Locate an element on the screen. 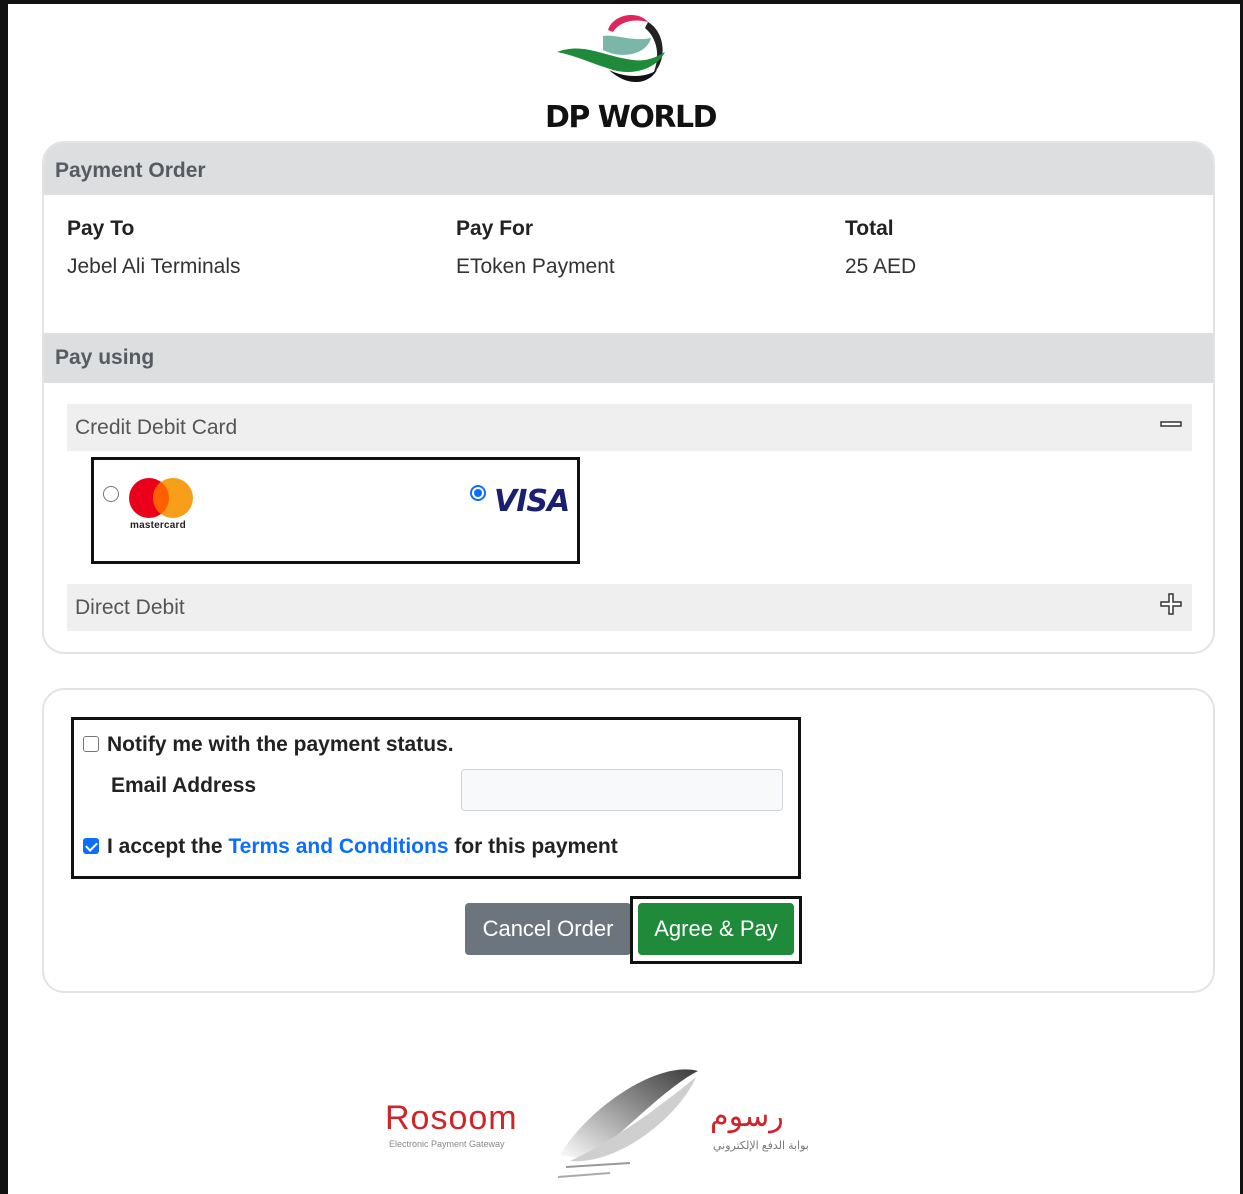 Image resolution: width=1243 pixels, height=1194 pixels. total-column: Total 25 AED is located at coordinates (880, 248).